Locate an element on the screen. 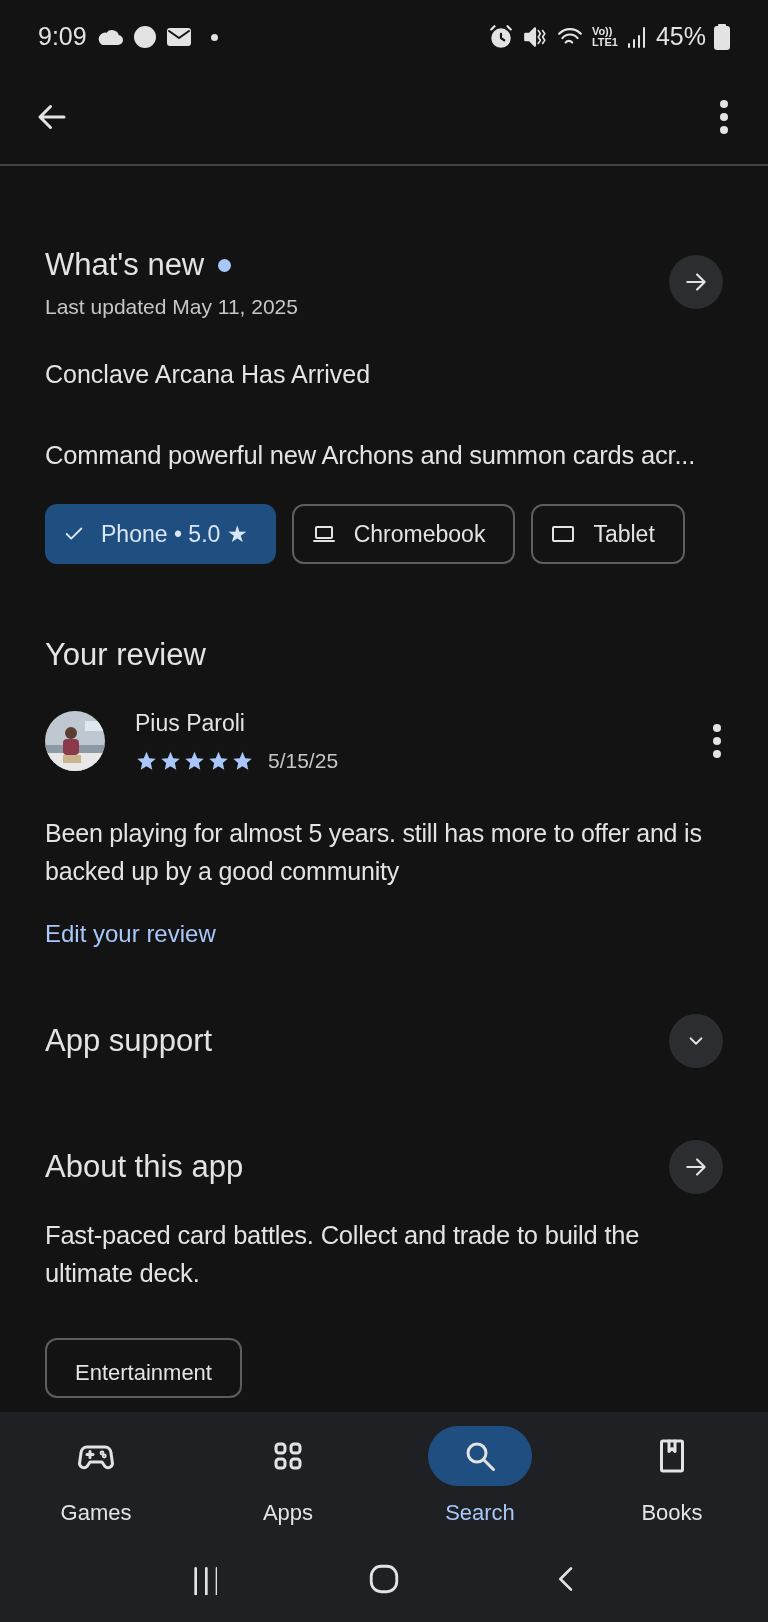  home-icon is located at coordinates (384, 1579).